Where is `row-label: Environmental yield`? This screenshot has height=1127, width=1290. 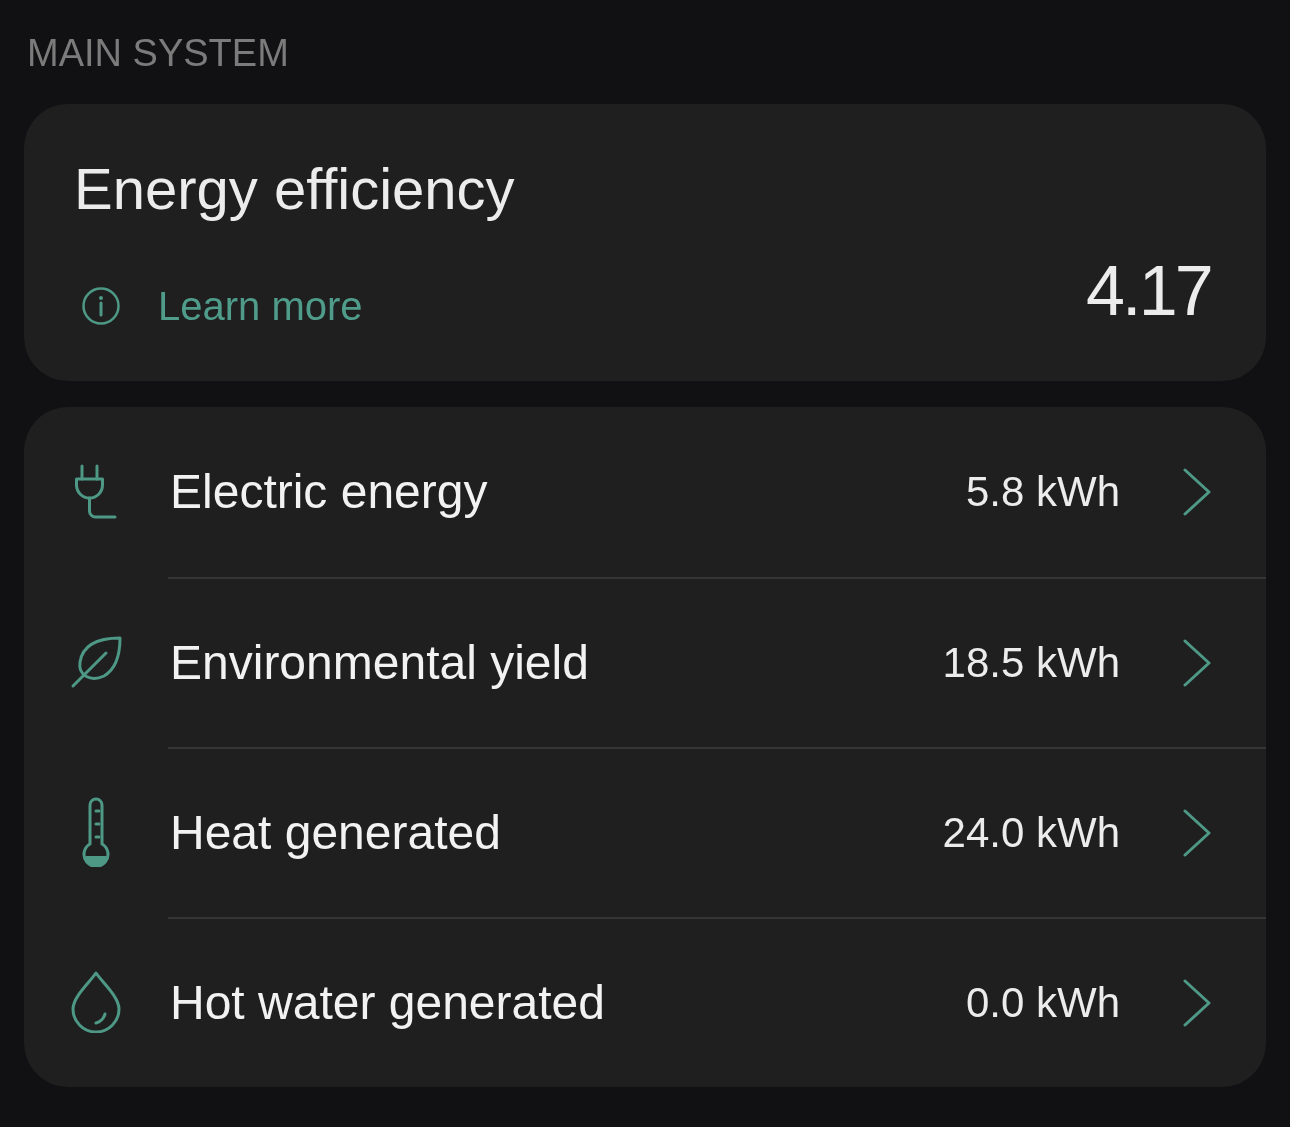 row-label: Environmental yield is located at coordinates (379, 663).